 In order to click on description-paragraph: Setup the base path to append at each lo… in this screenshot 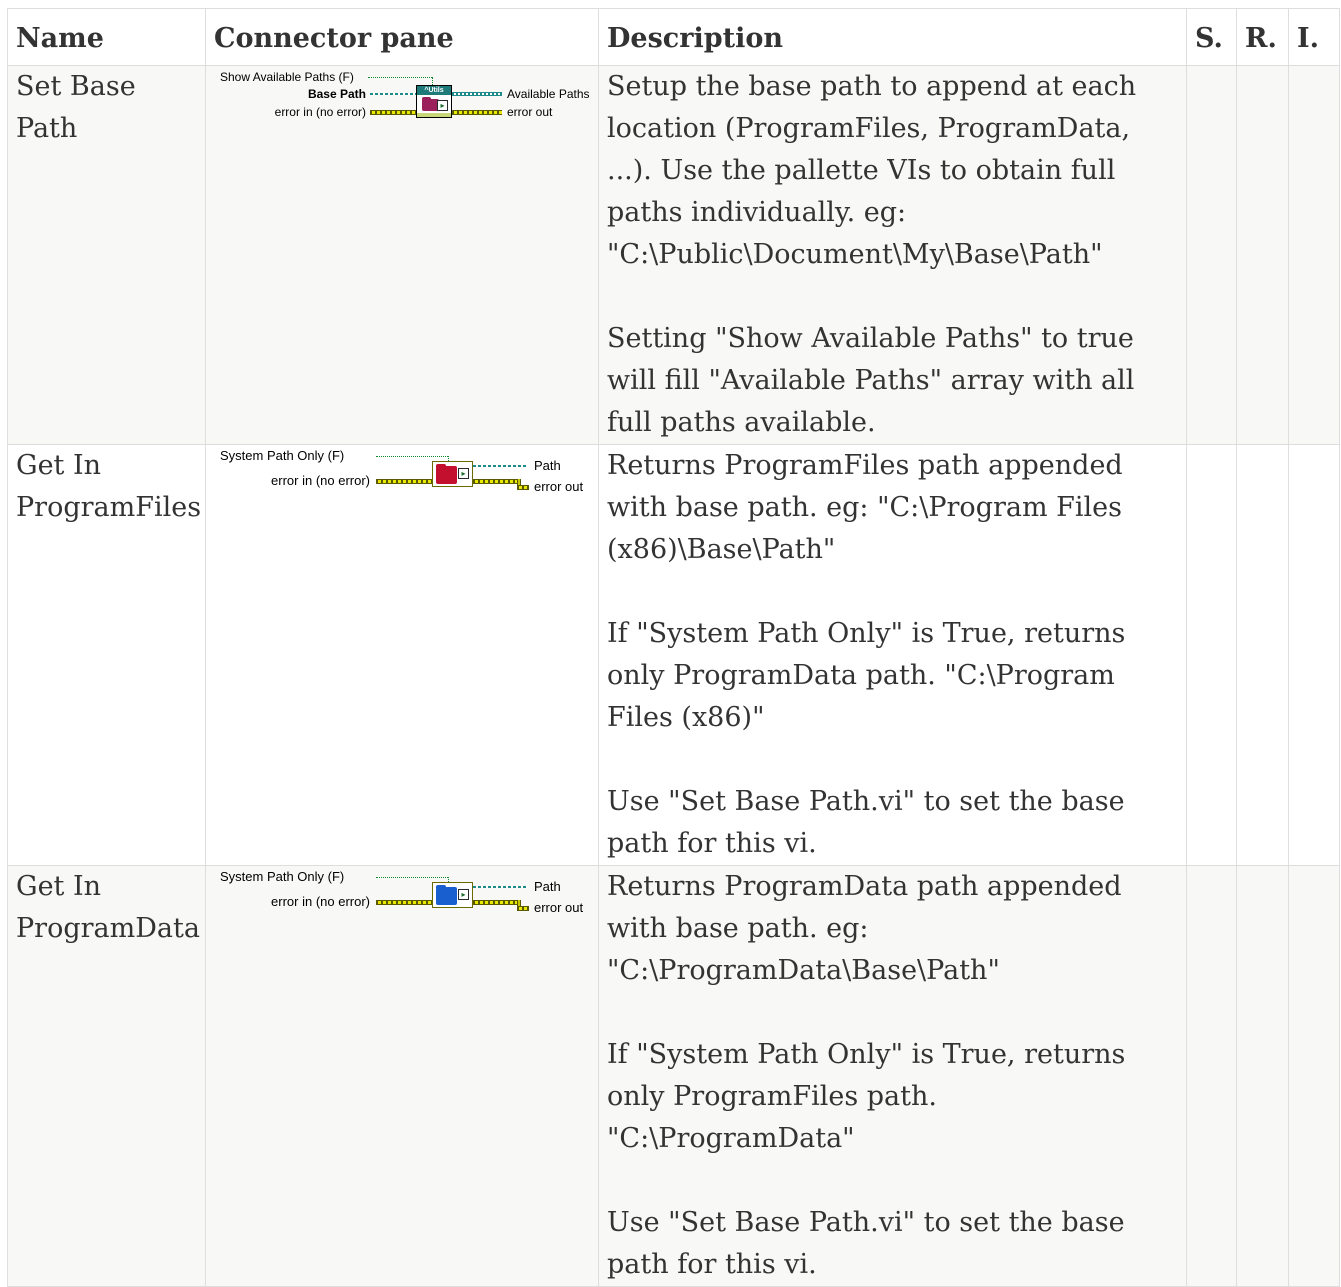, I will do `click(872, 170)`.